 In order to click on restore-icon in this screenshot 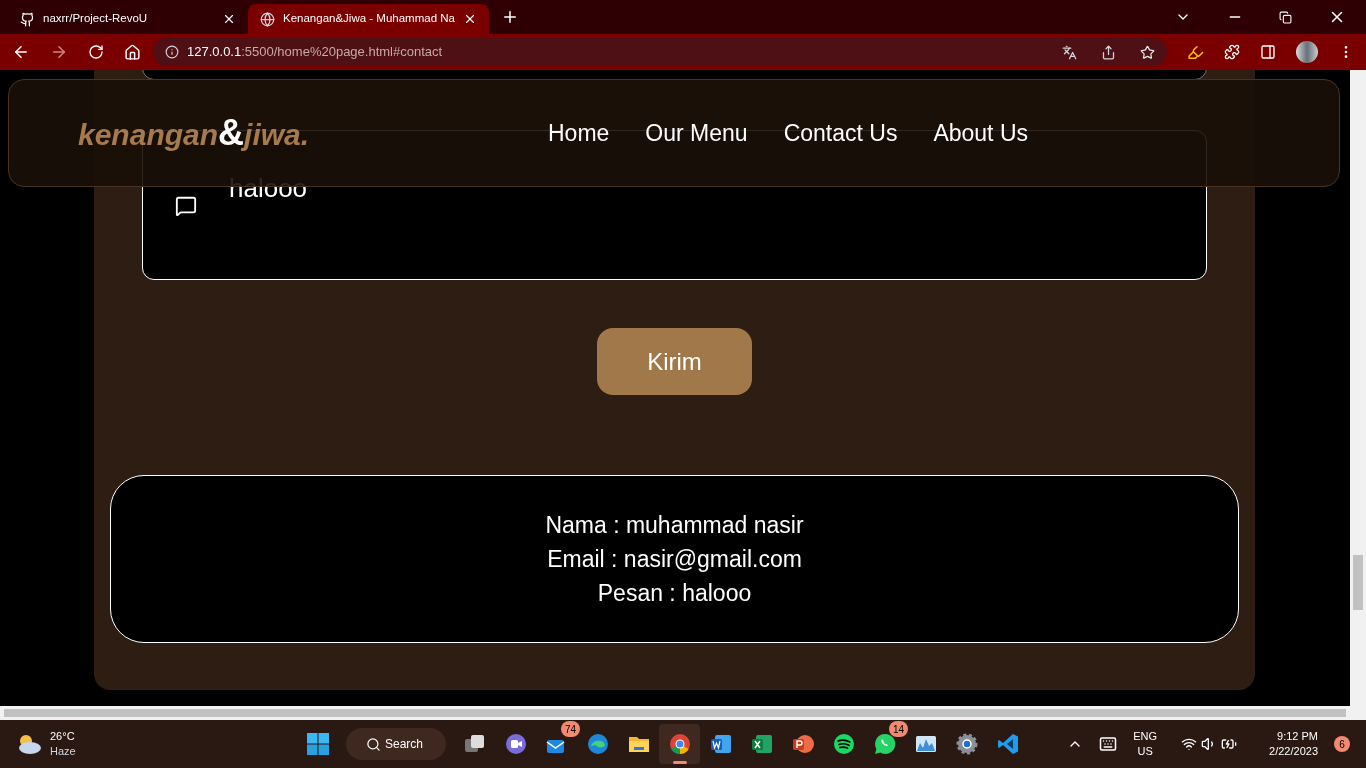, I will do `click(1285, 17)`.